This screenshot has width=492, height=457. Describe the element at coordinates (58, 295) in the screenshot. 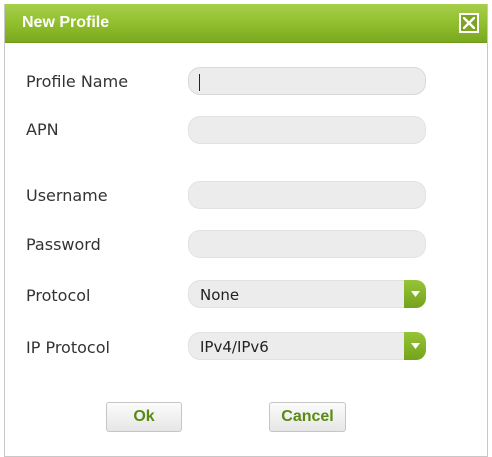

I see `protocol-label: Protocol` at that location.